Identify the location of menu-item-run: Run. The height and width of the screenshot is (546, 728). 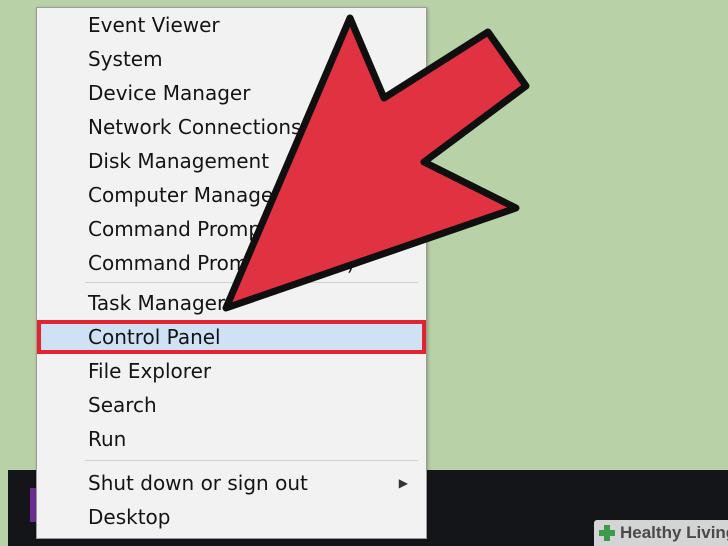
(231, 439).